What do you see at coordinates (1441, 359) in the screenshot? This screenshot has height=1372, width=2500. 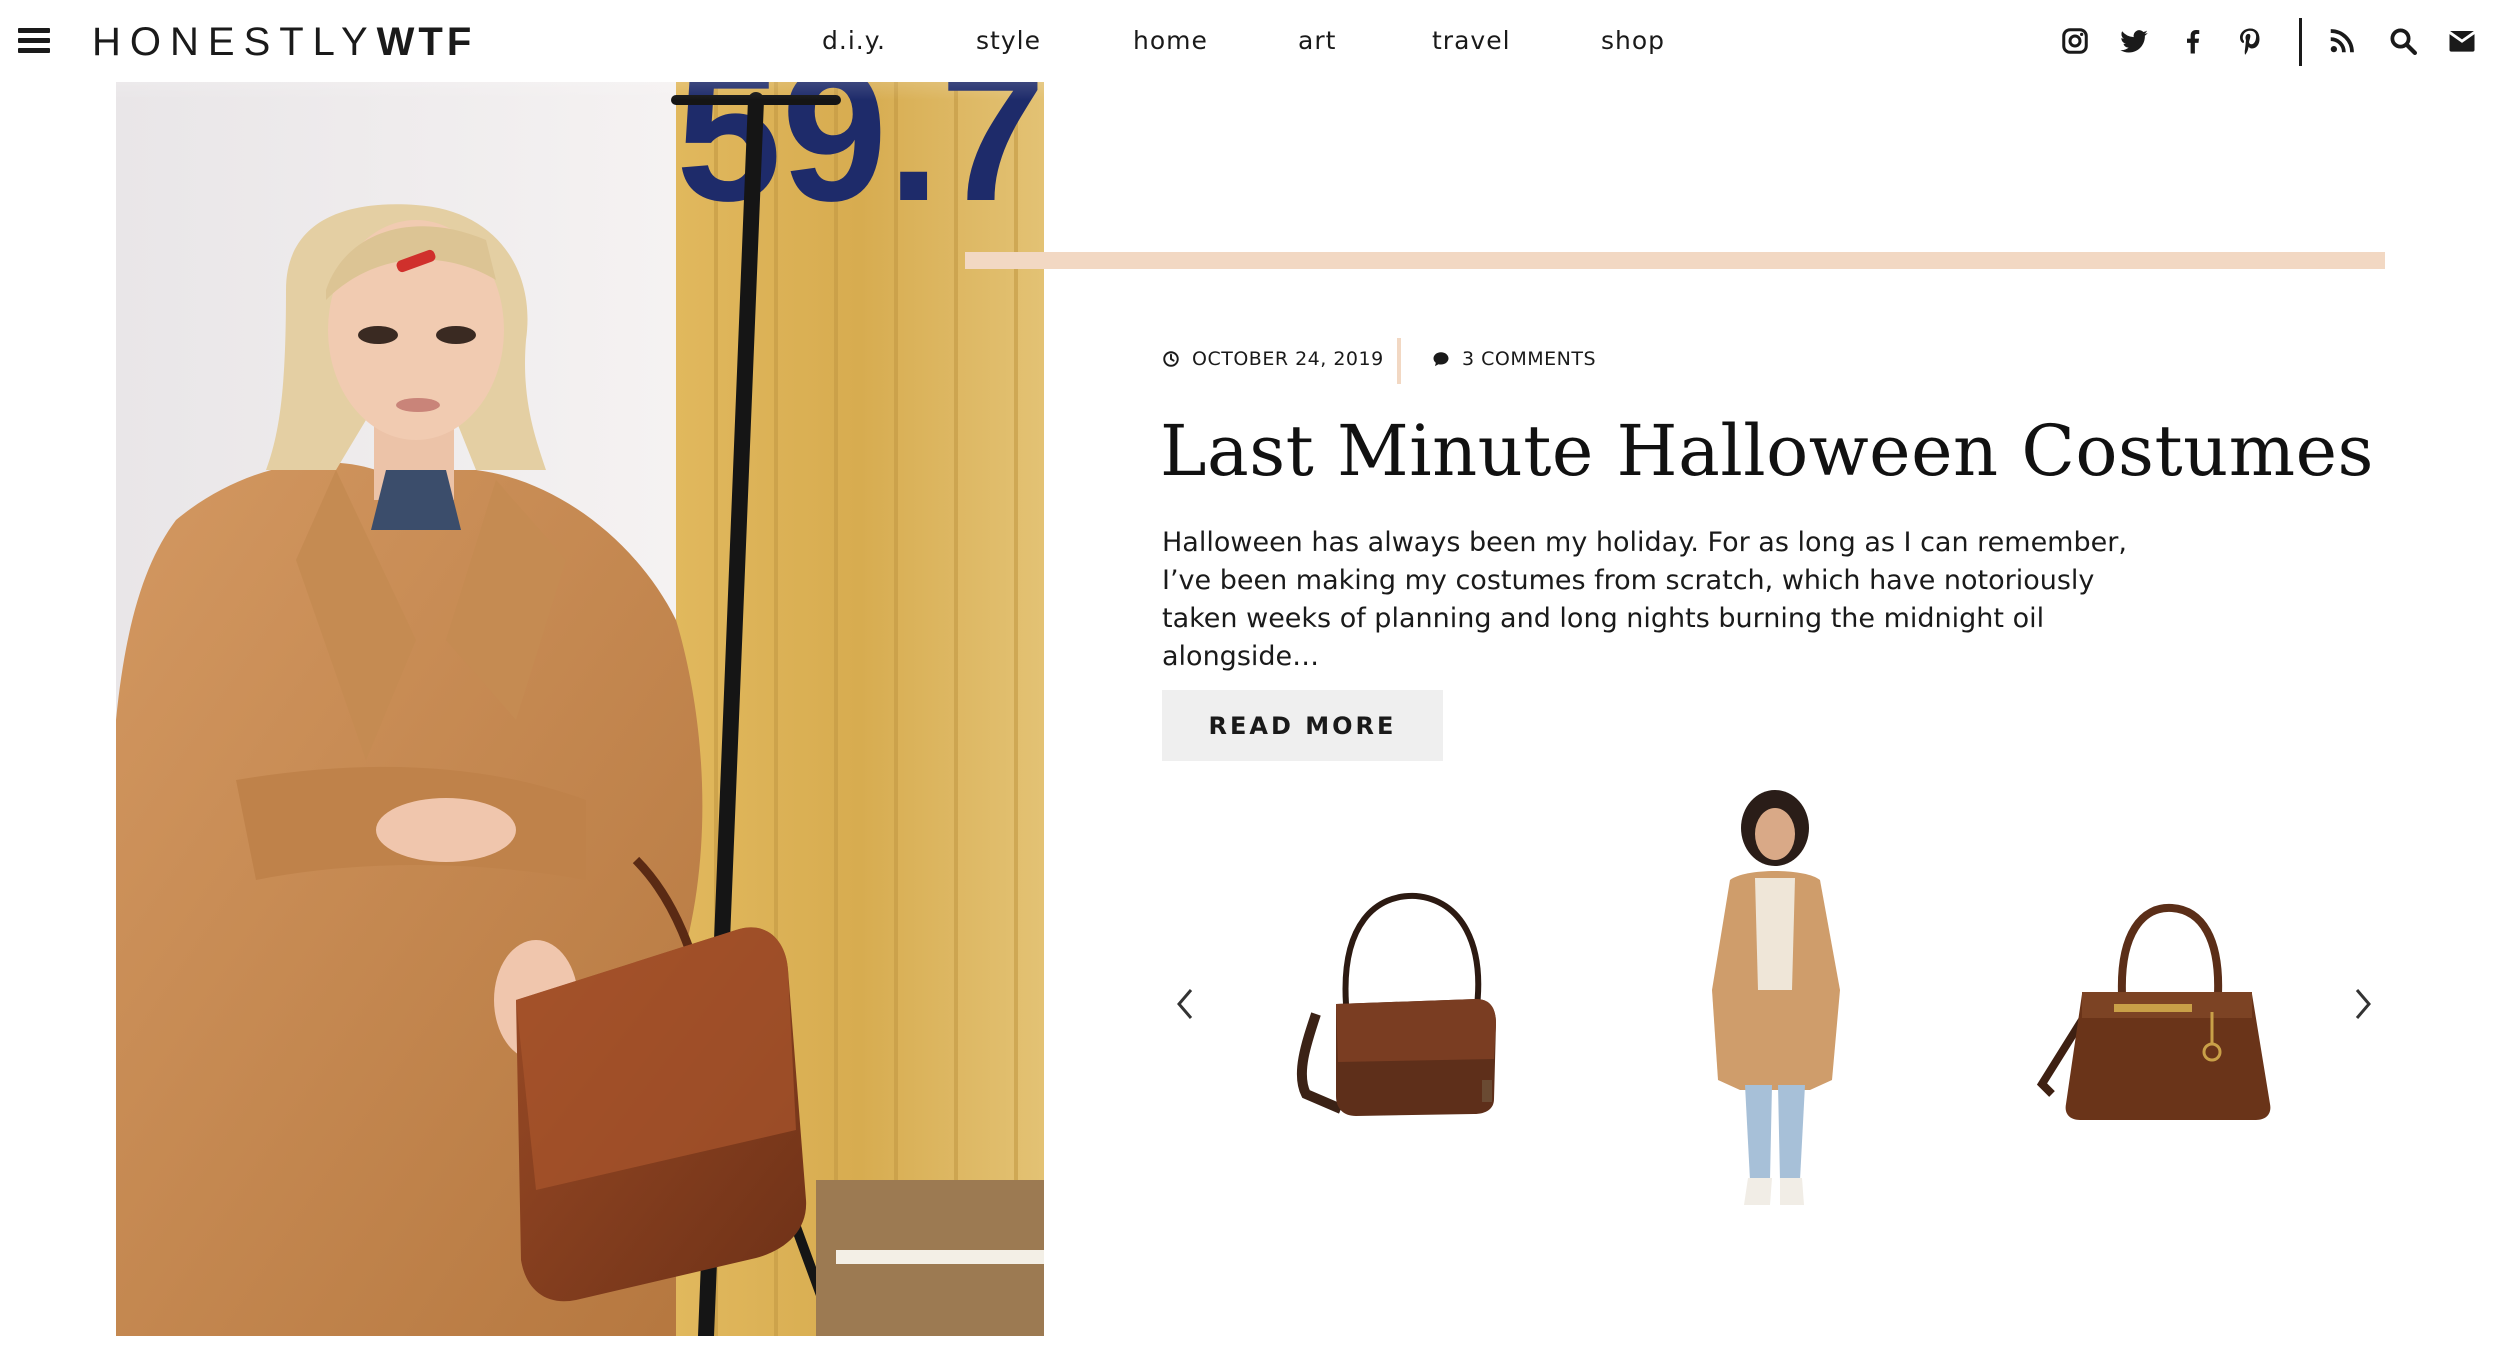 I see `comment-icon` at bounding box center [1441, 359].